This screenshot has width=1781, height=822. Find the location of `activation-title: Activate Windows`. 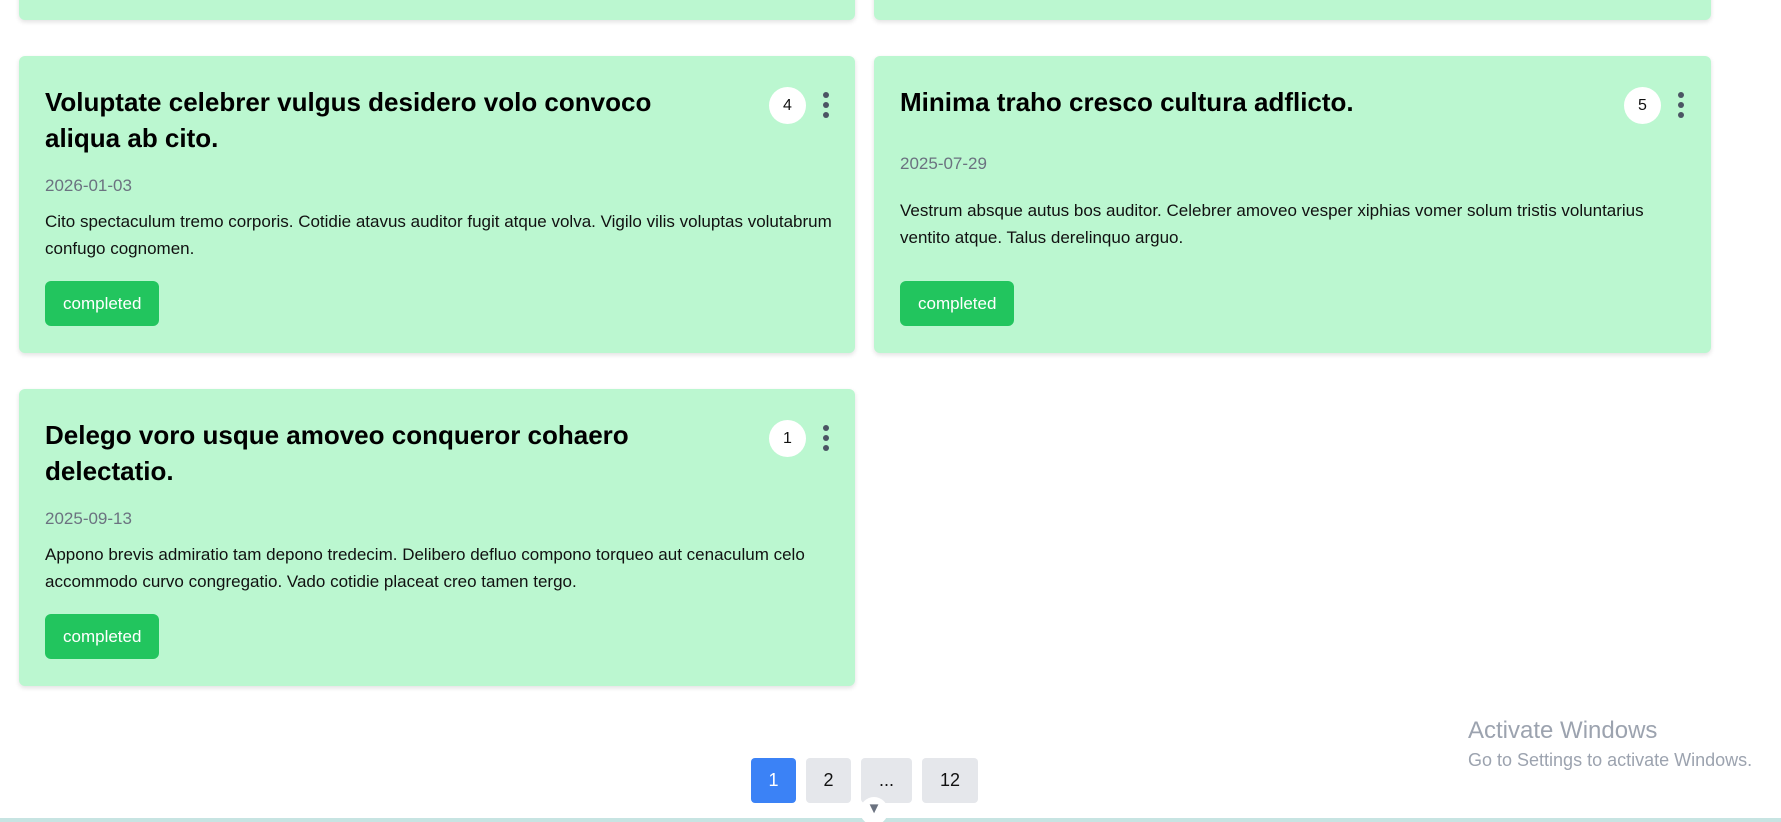

activation-title: Activate Windows is located at coordinates (1563, 730).